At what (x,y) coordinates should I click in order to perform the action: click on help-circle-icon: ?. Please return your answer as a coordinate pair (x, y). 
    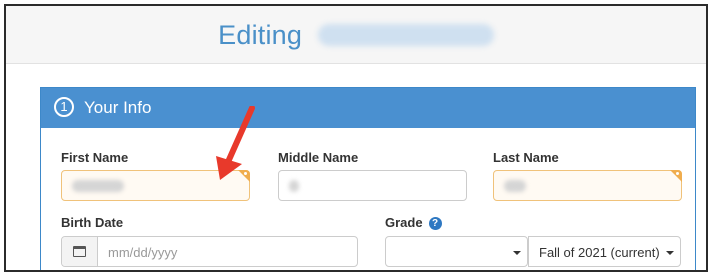
    Looking at the image, I should click on (435, 223).